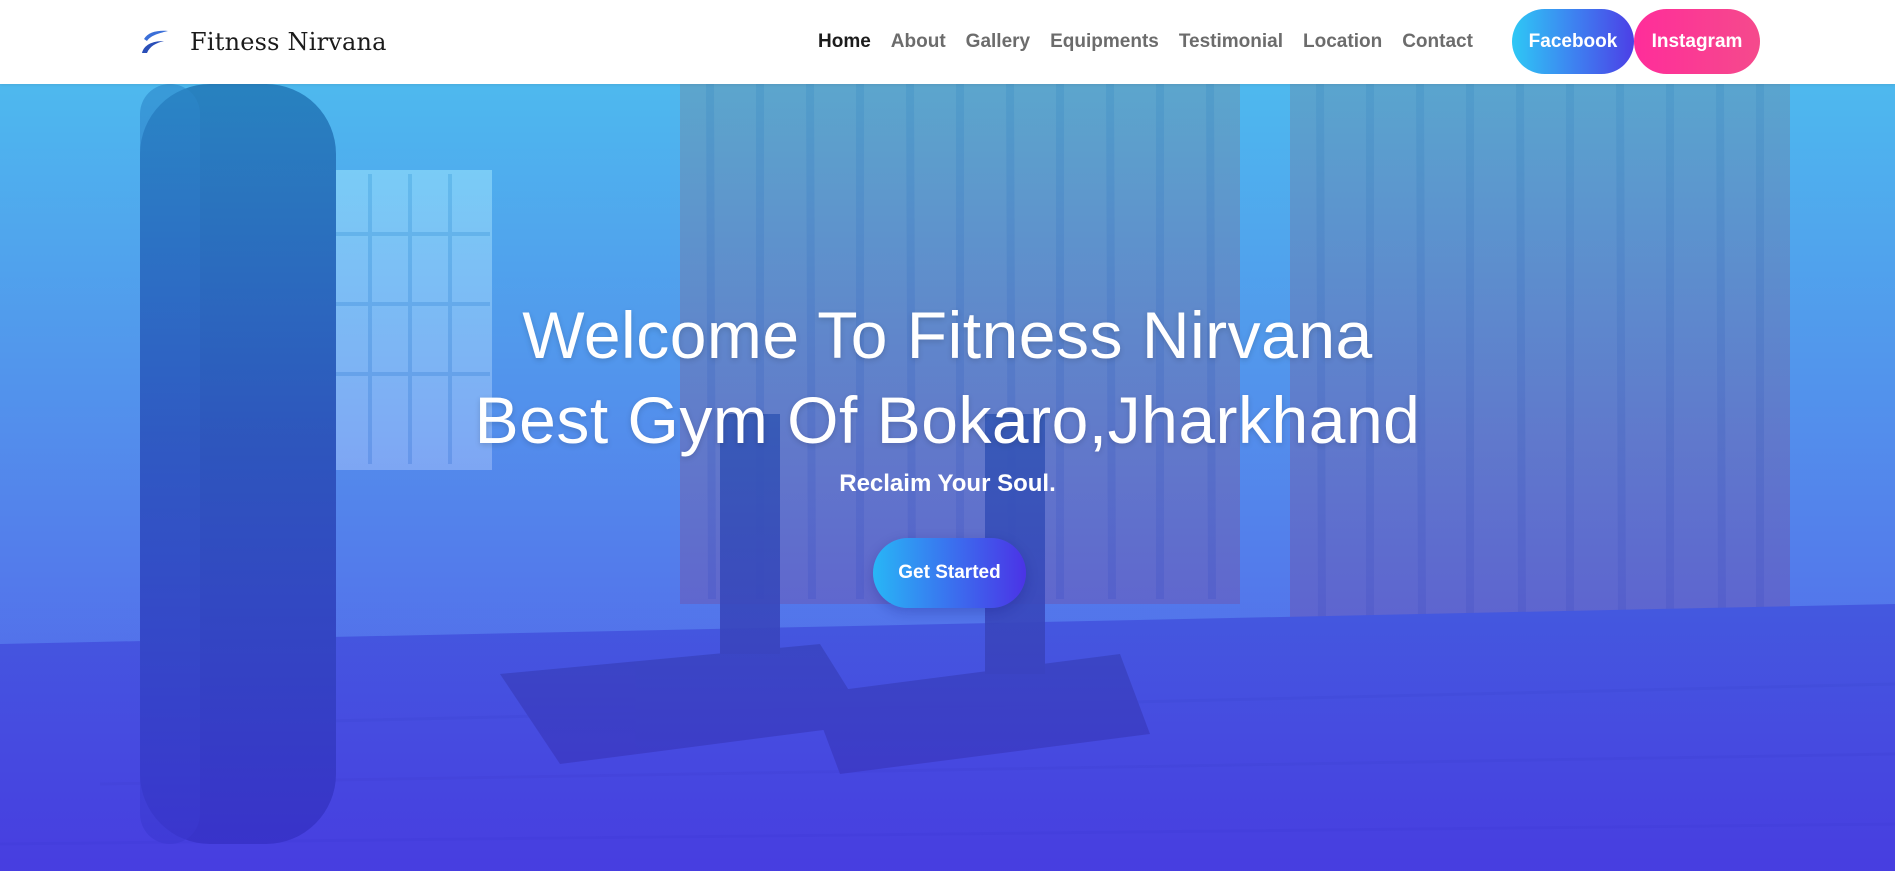 The image size is (1895, 871). Describe the element at coordinates (1104, 42) in the screenshot. I see `nav-equipments: Equipments` at that location.